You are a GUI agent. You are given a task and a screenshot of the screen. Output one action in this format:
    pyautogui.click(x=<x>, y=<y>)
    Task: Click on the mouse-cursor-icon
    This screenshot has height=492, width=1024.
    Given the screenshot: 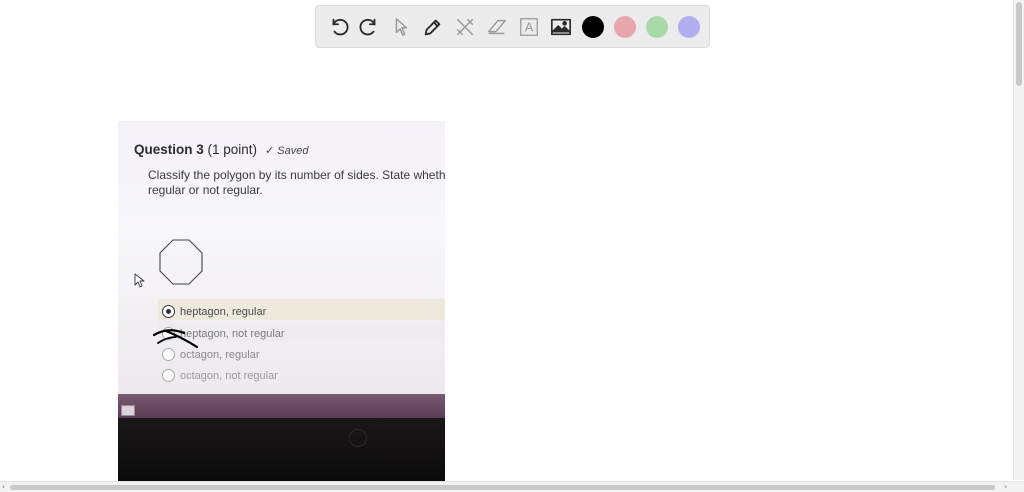 What is the action you would take?
    pyautogui.click(x=139, y=280)
    